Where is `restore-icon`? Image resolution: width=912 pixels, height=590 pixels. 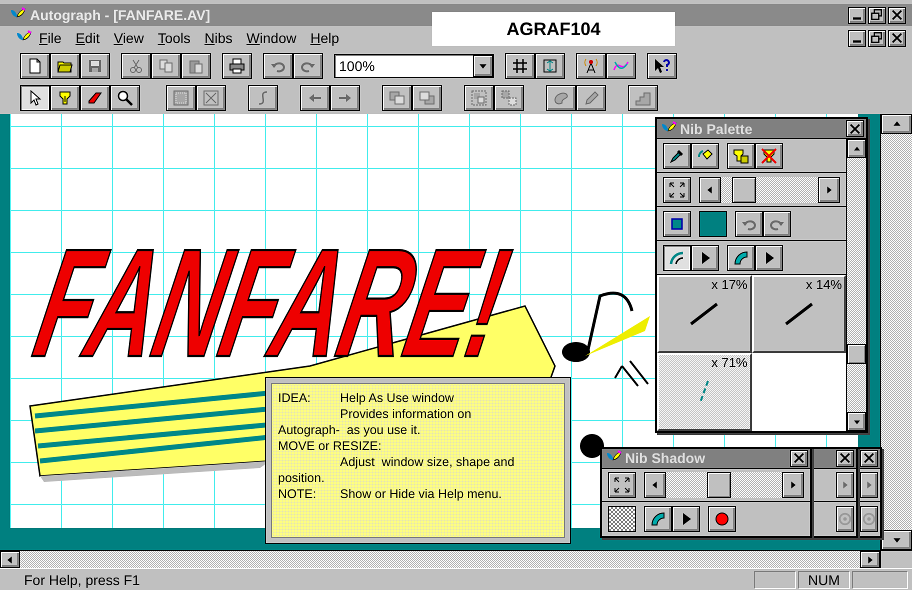 restore-icon is located at coordinates (877, 15).